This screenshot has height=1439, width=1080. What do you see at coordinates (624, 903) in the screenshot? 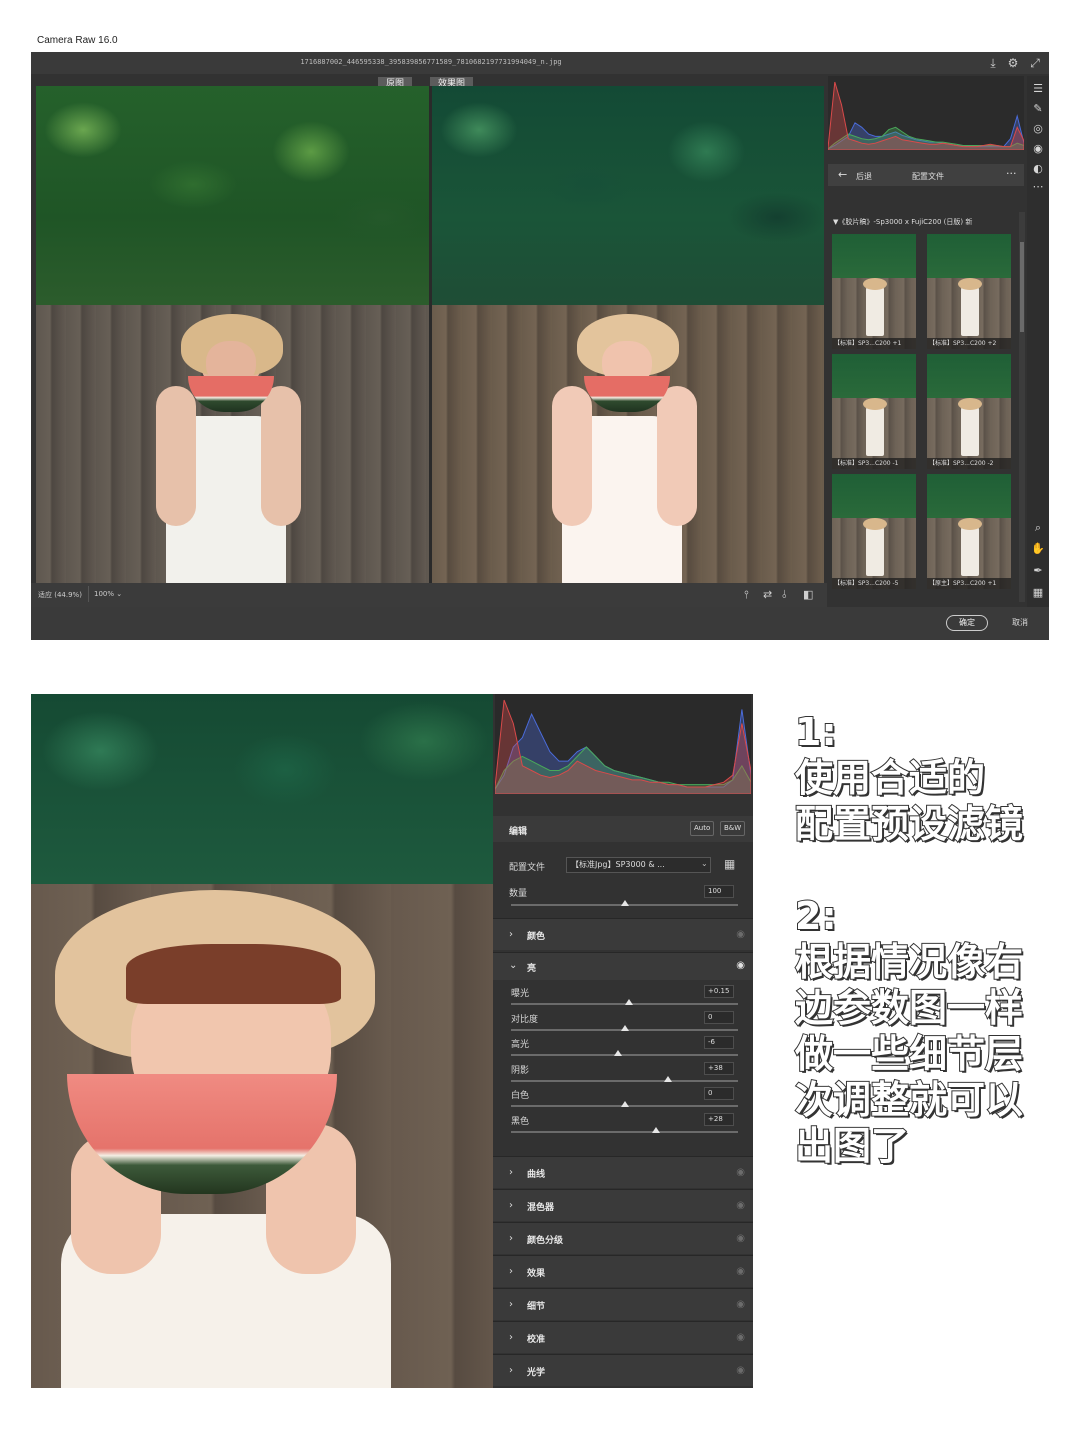
I see `amount-slider-thumb` at bounding box center [624, 903].